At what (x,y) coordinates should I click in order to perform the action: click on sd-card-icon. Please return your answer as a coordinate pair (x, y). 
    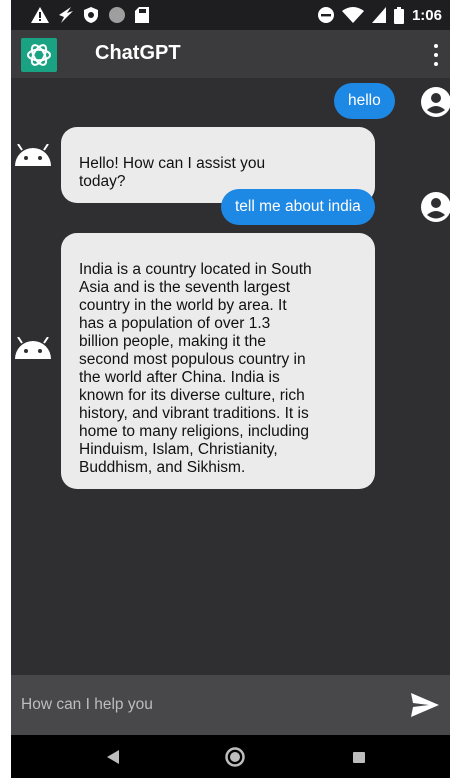
    Looking at the image, I should click on (142, 15).